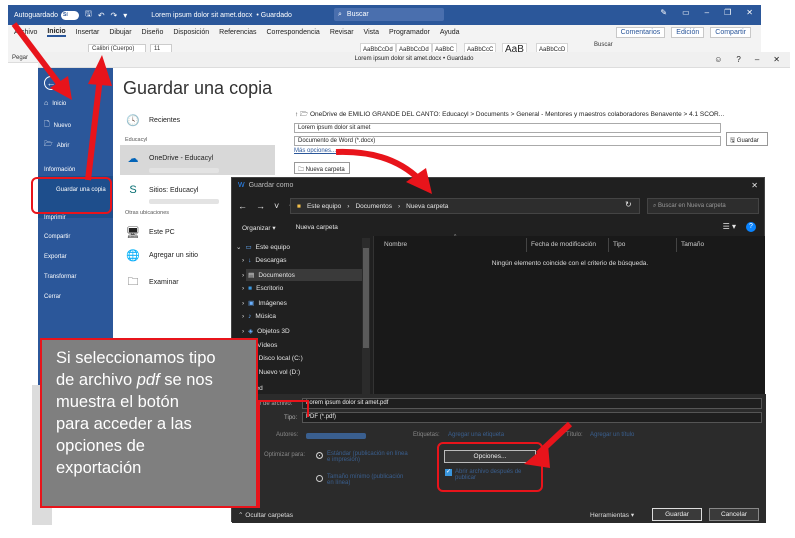 This screenshot has width=795, height=538. I want to click on autosave-control: Autoguardado Sí, so click(46, 15).